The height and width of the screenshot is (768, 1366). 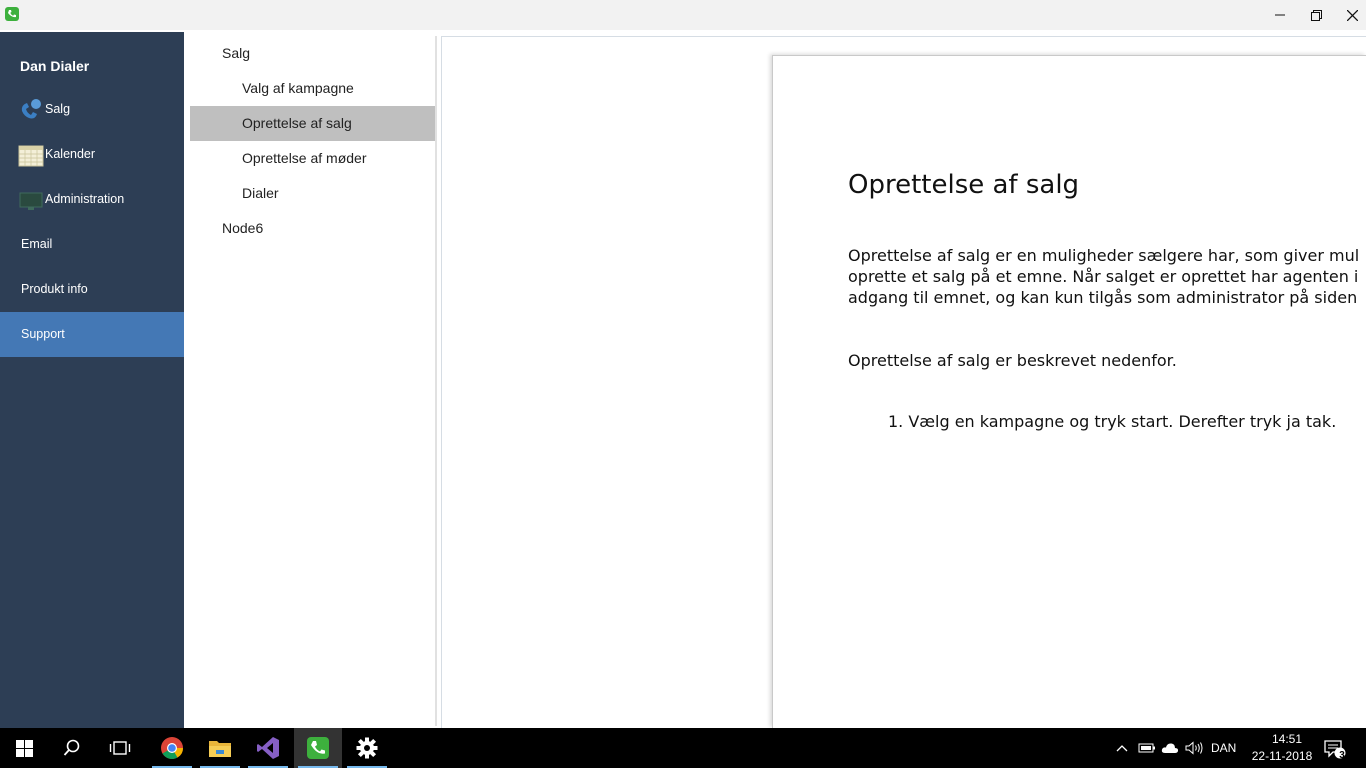 I want to click on sidebar-item-support: Support, so click(x=92, y=334).